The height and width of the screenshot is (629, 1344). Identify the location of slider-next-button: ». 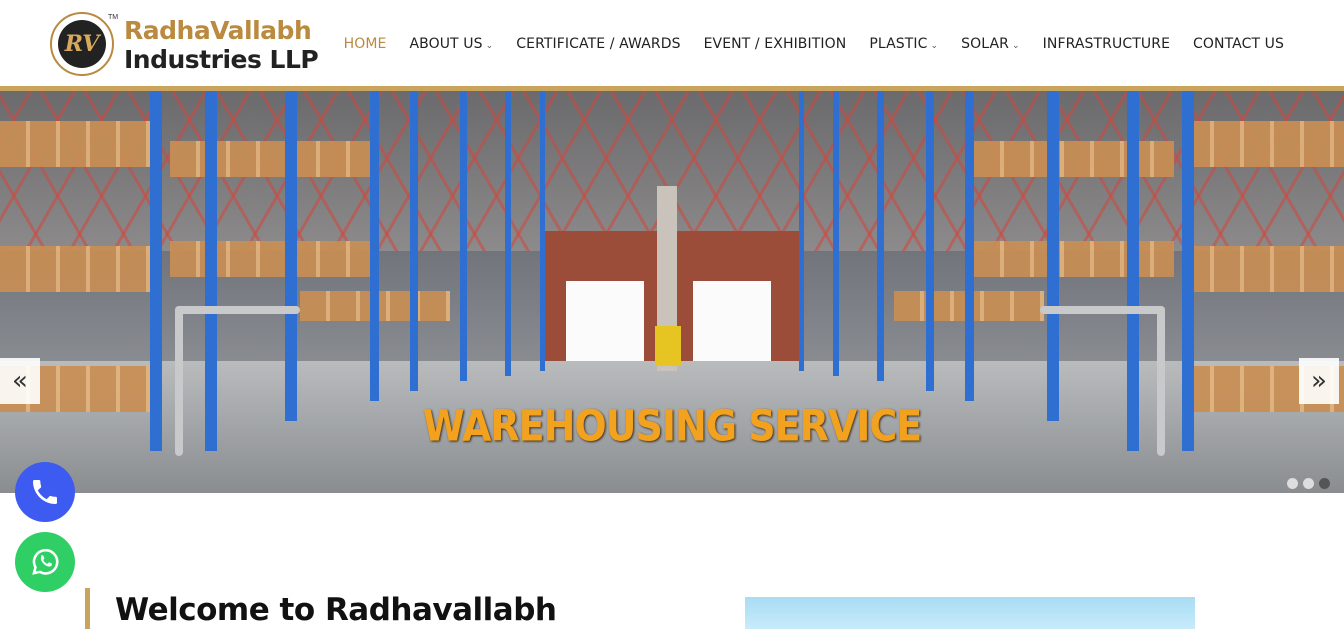
(1319, 381).